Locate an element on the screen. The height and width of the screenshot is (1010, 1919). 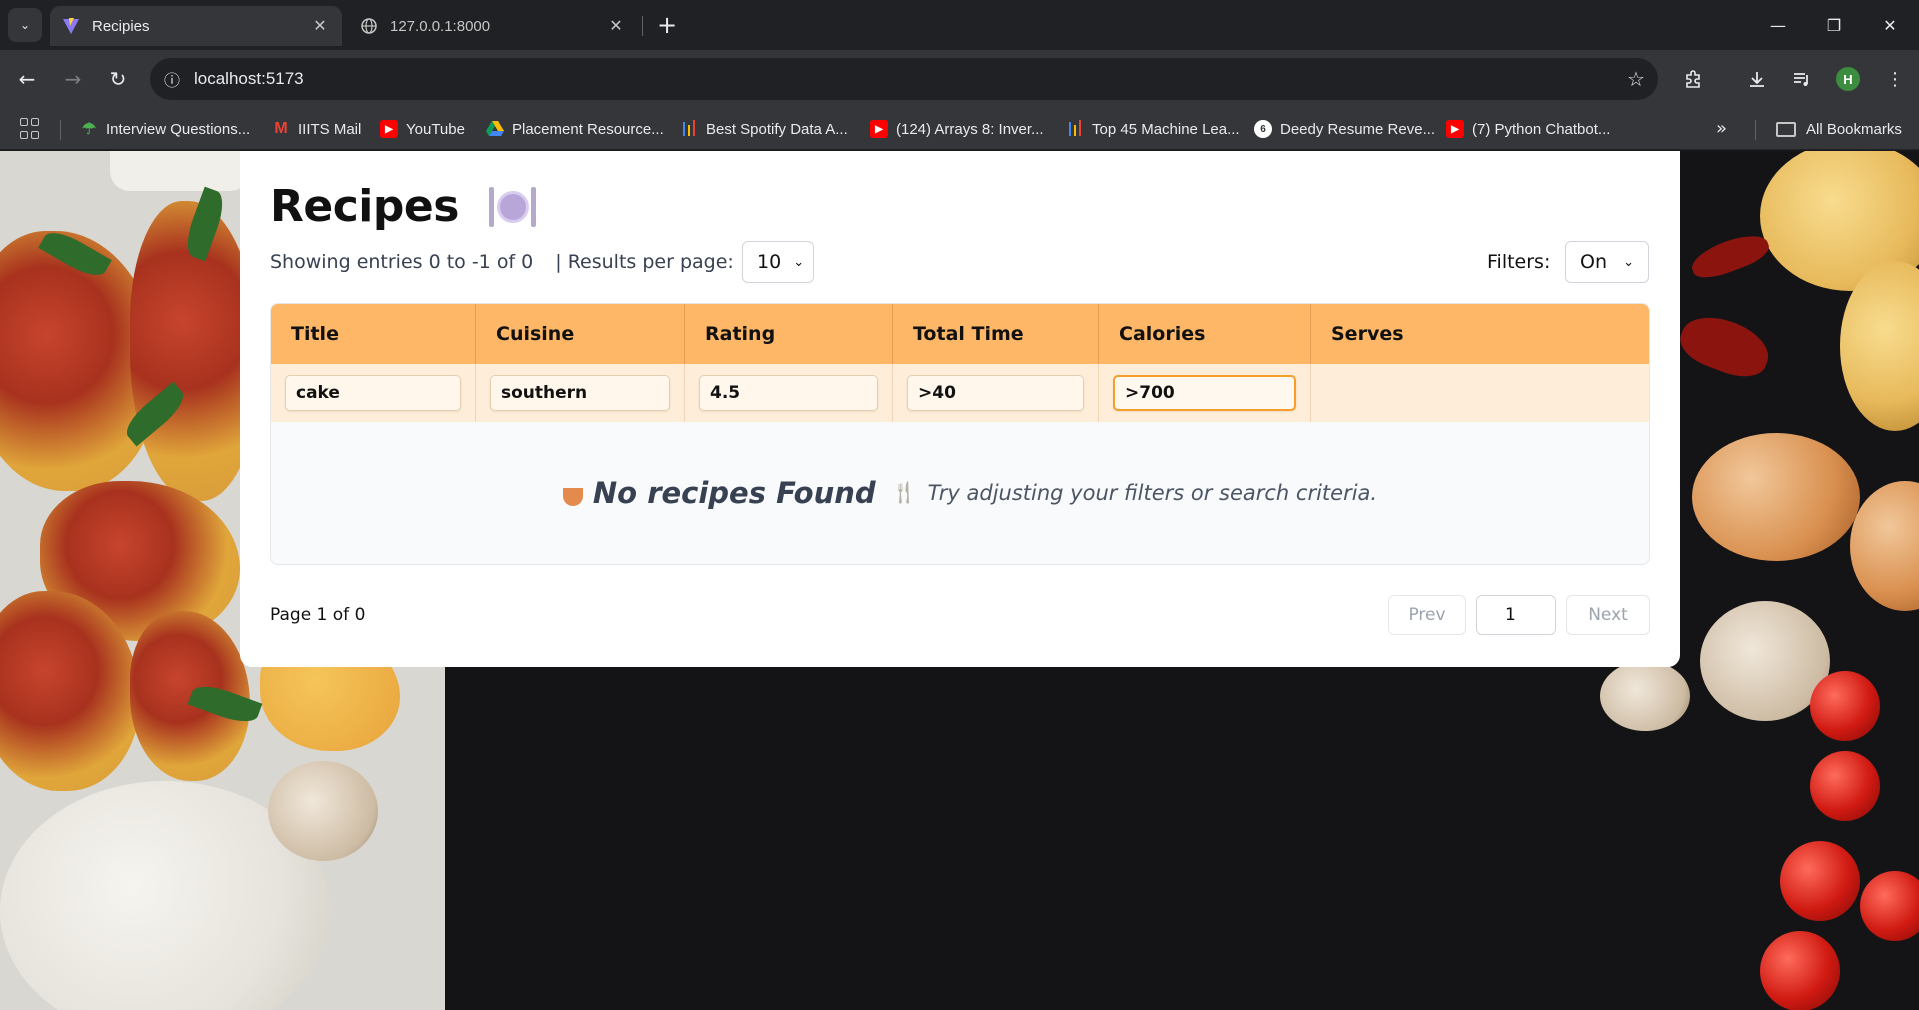
title-filter-input is located at coordinates (373, 393).